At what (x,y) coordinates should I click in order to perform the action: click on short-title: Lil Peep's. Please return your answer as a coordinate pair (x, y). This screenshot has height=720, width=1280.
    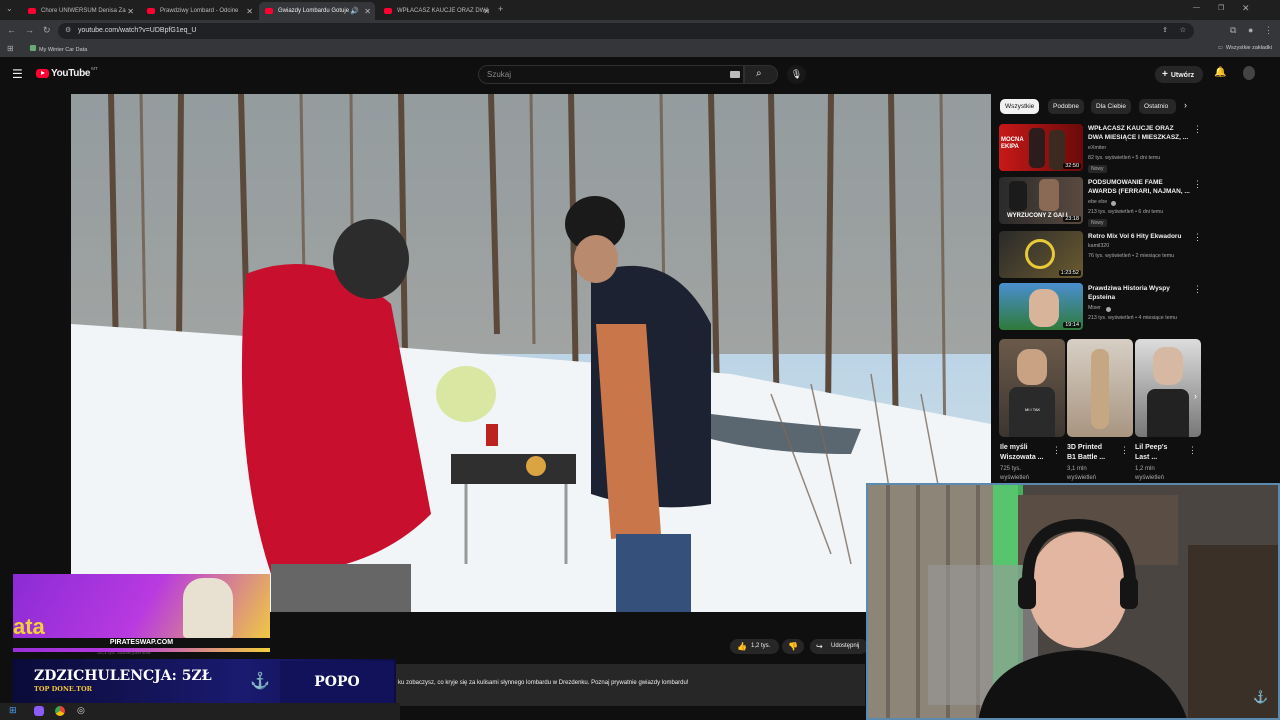
    Looking at the image, I should click on (1151, 448).